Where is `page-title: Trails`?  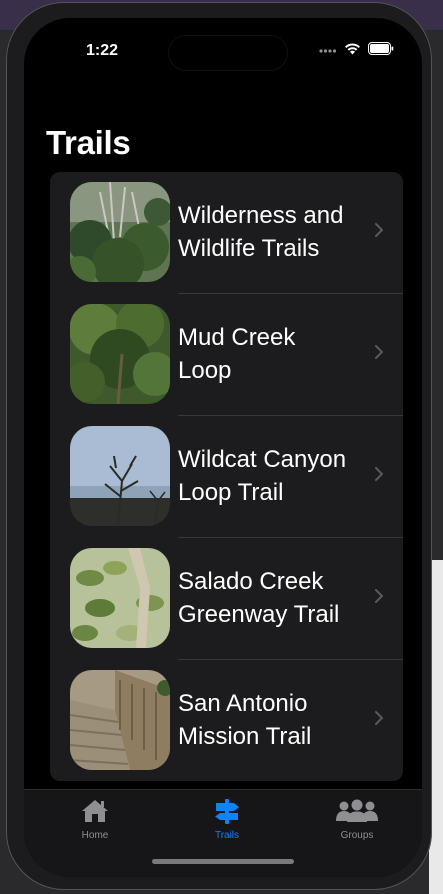
page-title: Trails is located at coordinates (88, 142).